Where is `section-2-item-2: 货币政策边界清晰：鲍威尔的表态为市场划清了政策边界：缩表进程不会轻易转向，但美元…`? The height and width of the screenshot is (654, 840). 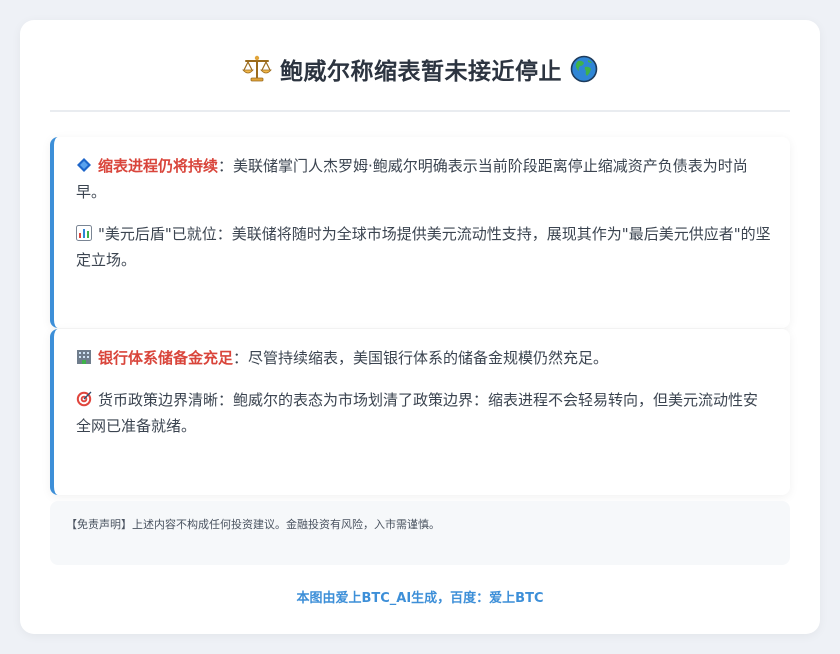
section-2-item-2: 货币政策边界清晰：鲍威尔的表态为市场划清了政策边界：缩表进程不会轻易转向，但美元… is located at coordinates (424, 413).